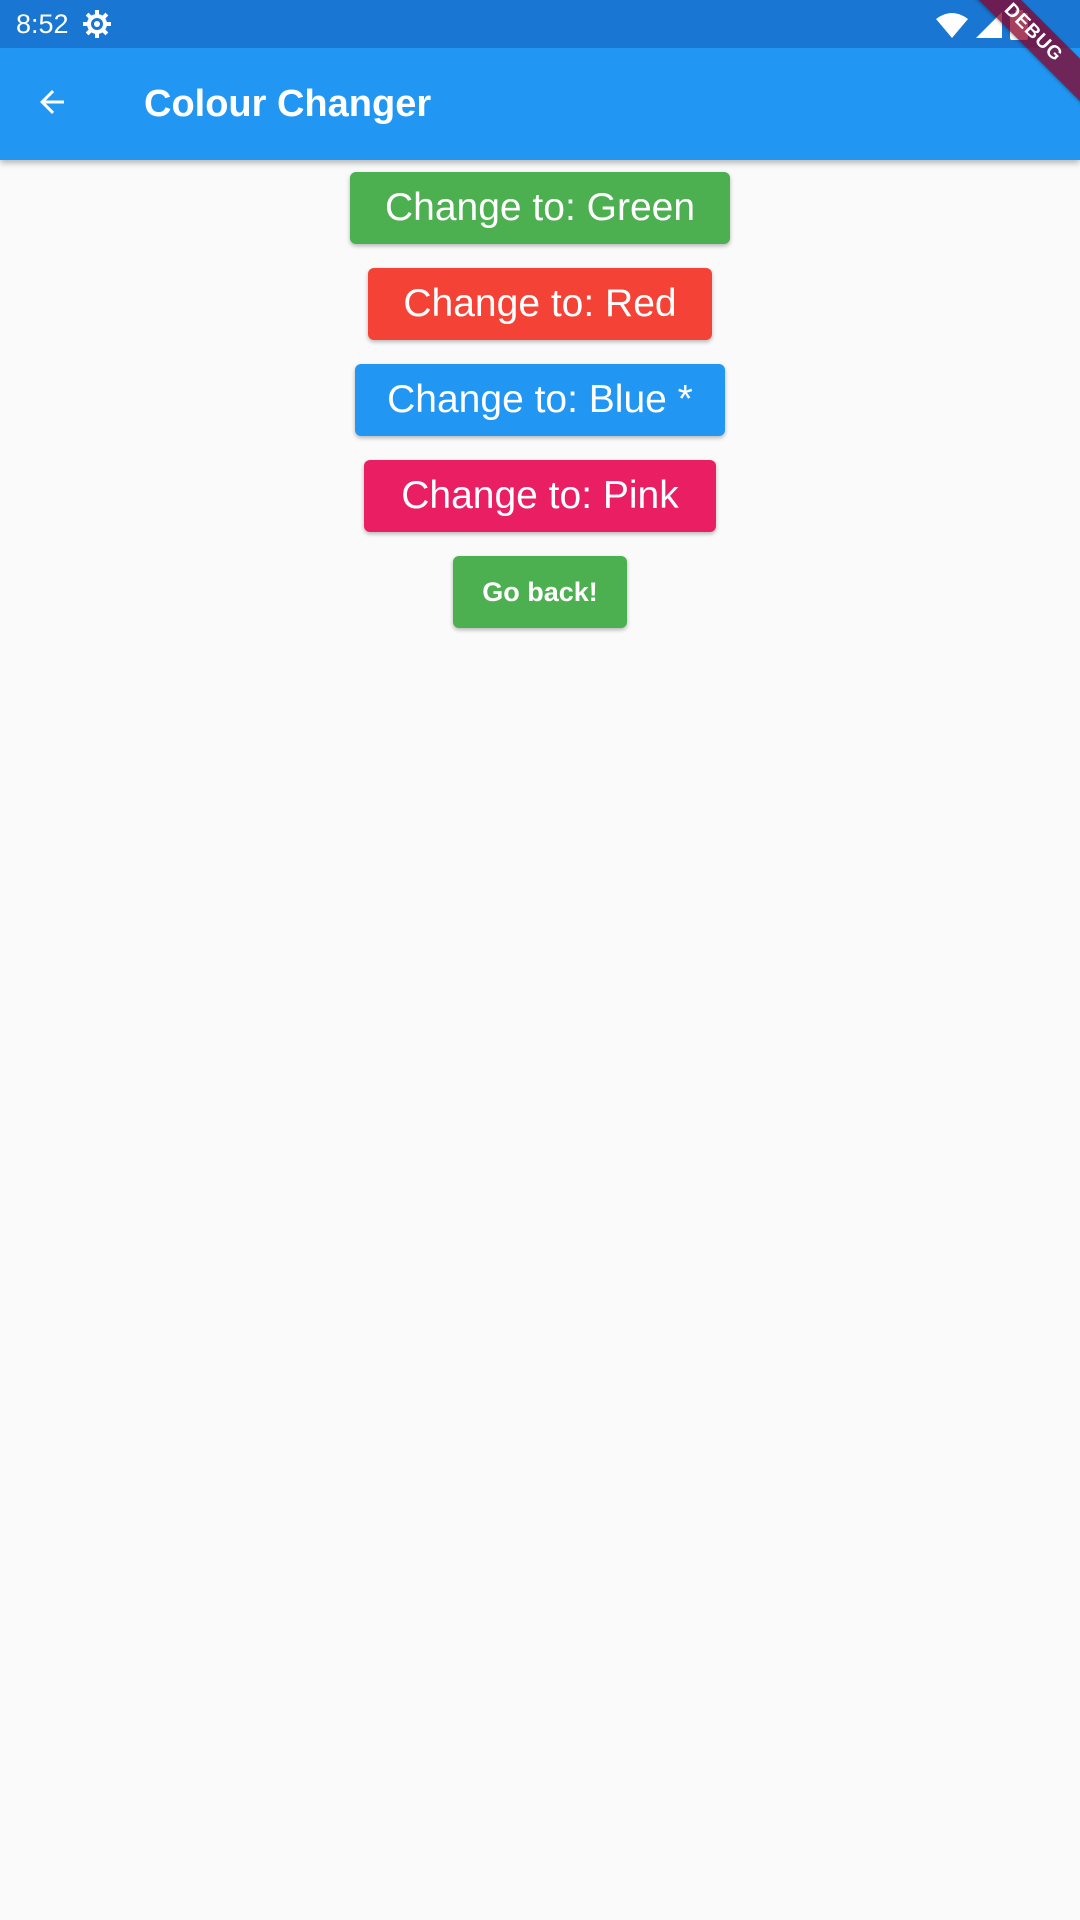 Image resolution: width=1080 pixels, height=1920 pixels. I want to click on status-time: 8:52, so click(42, 24).